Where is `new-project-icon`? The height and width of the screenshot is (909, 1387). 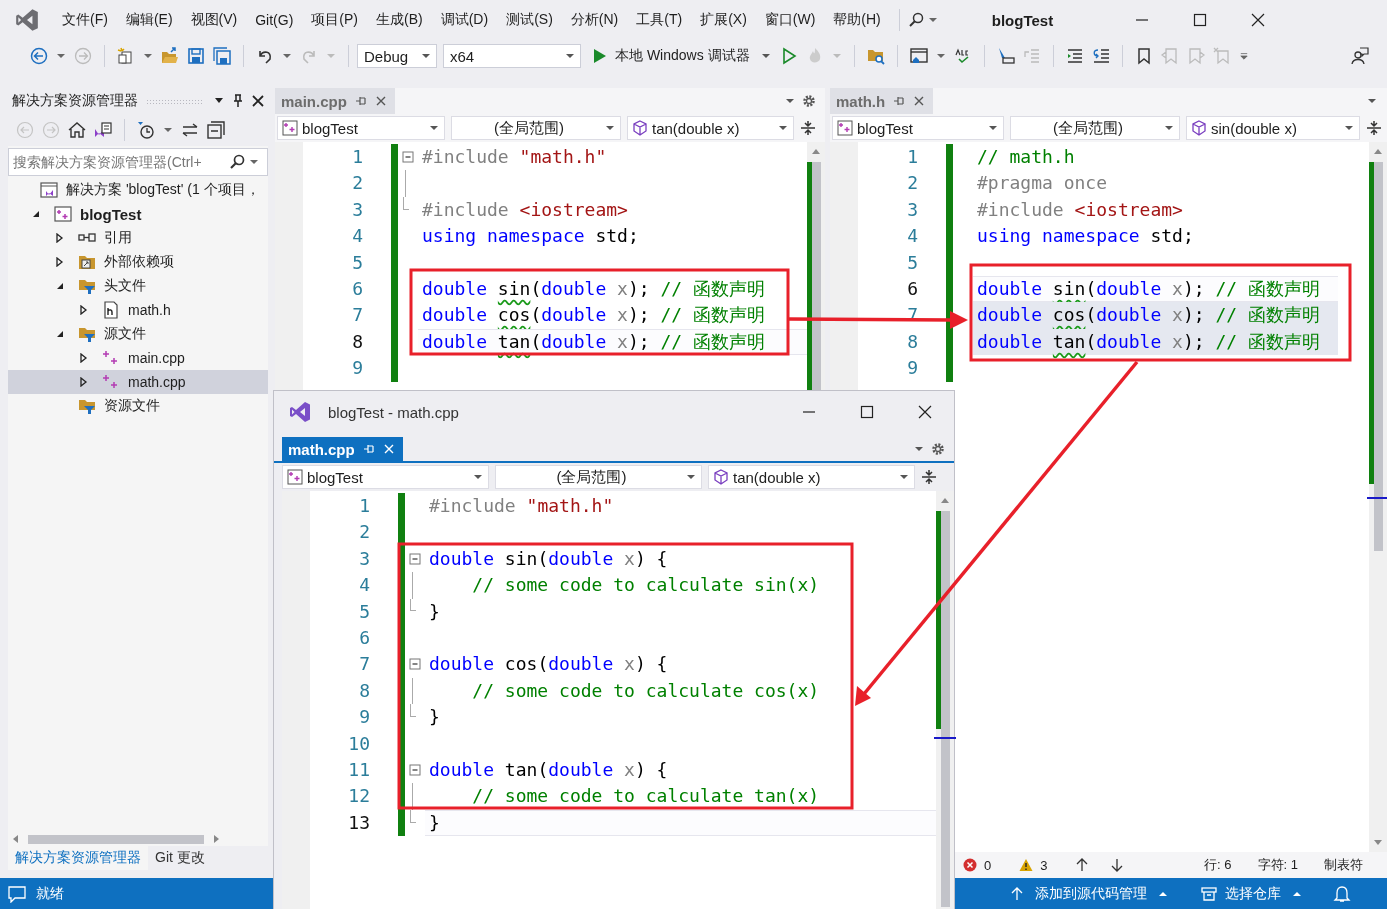 new-project-icon is located at coordinates (126, 56).